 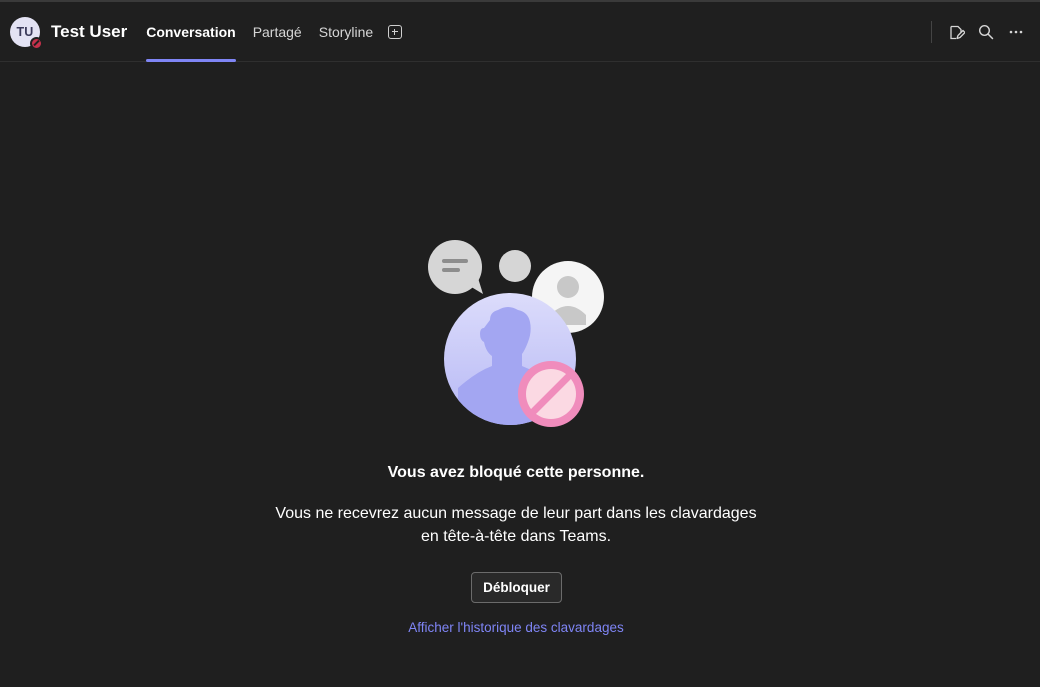 I want to click on blocked-person-illustration, so click(x=516, y=333).